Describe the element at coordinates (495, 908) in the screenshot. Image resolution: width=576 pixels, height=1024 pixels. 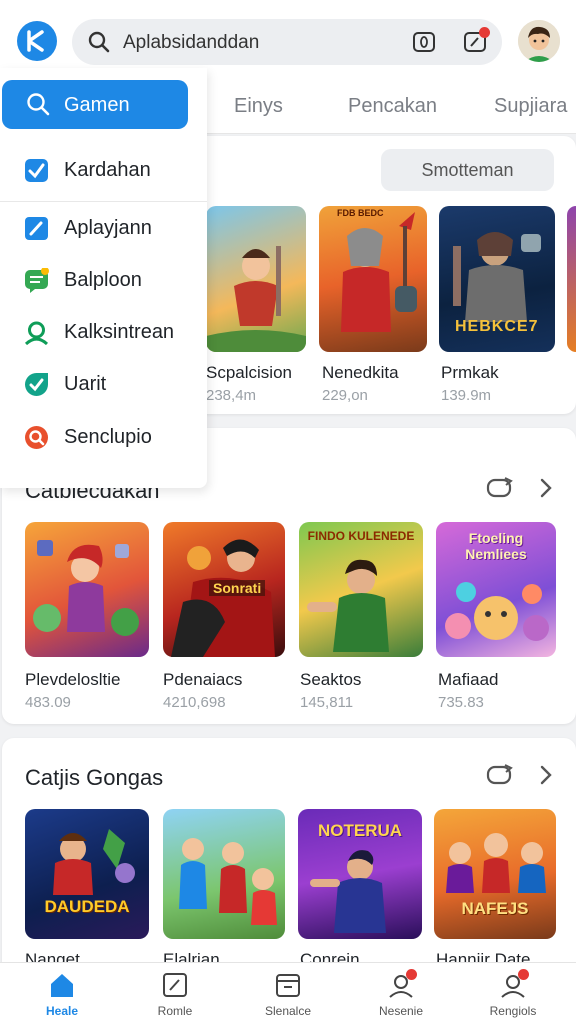
I see `thumbnail-text: NAFEJS` at that location.